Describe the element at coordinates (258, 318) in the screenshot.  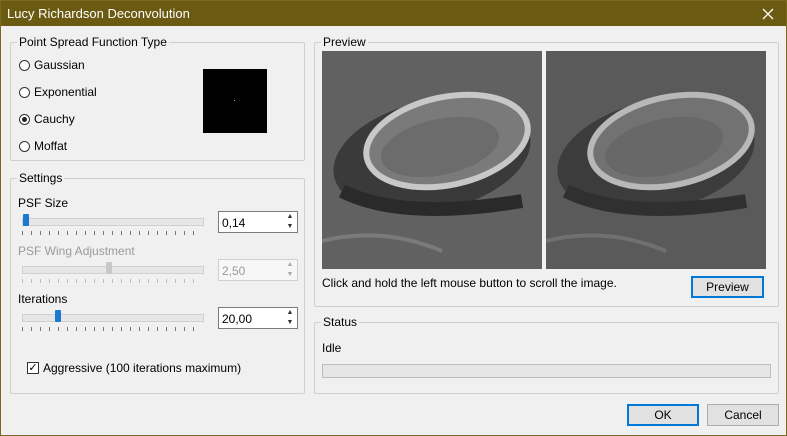
I see `iterations-spinbox: 20,00 ▲ ▼` at that location.